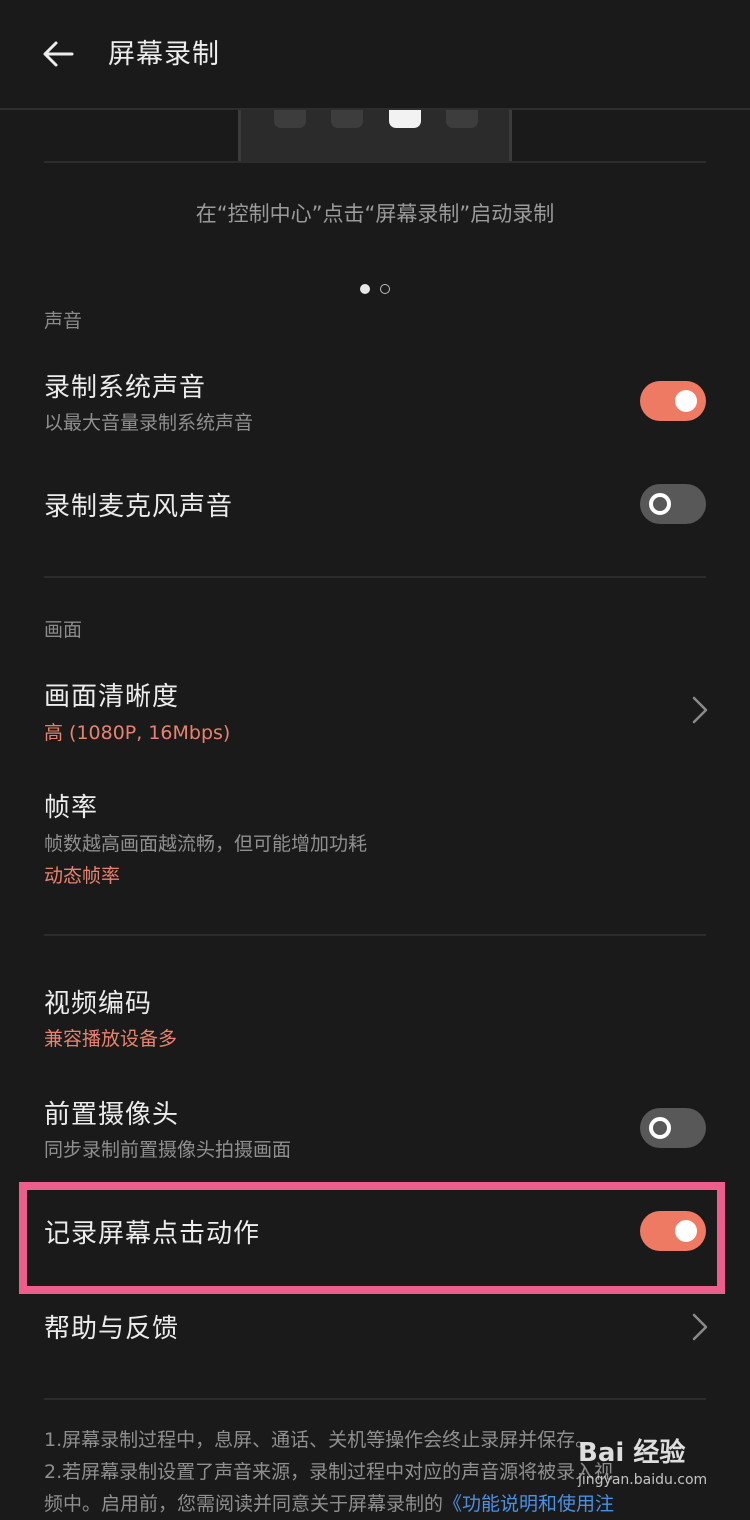 This screenshot has height=1520, width=750. Describe the element at coordinates (329, 1472) in the screenshot. I see `note-line-2: 2.若屏幕录制设置了声音来源，录制过程中对应的声音源将被录入视` at that location.